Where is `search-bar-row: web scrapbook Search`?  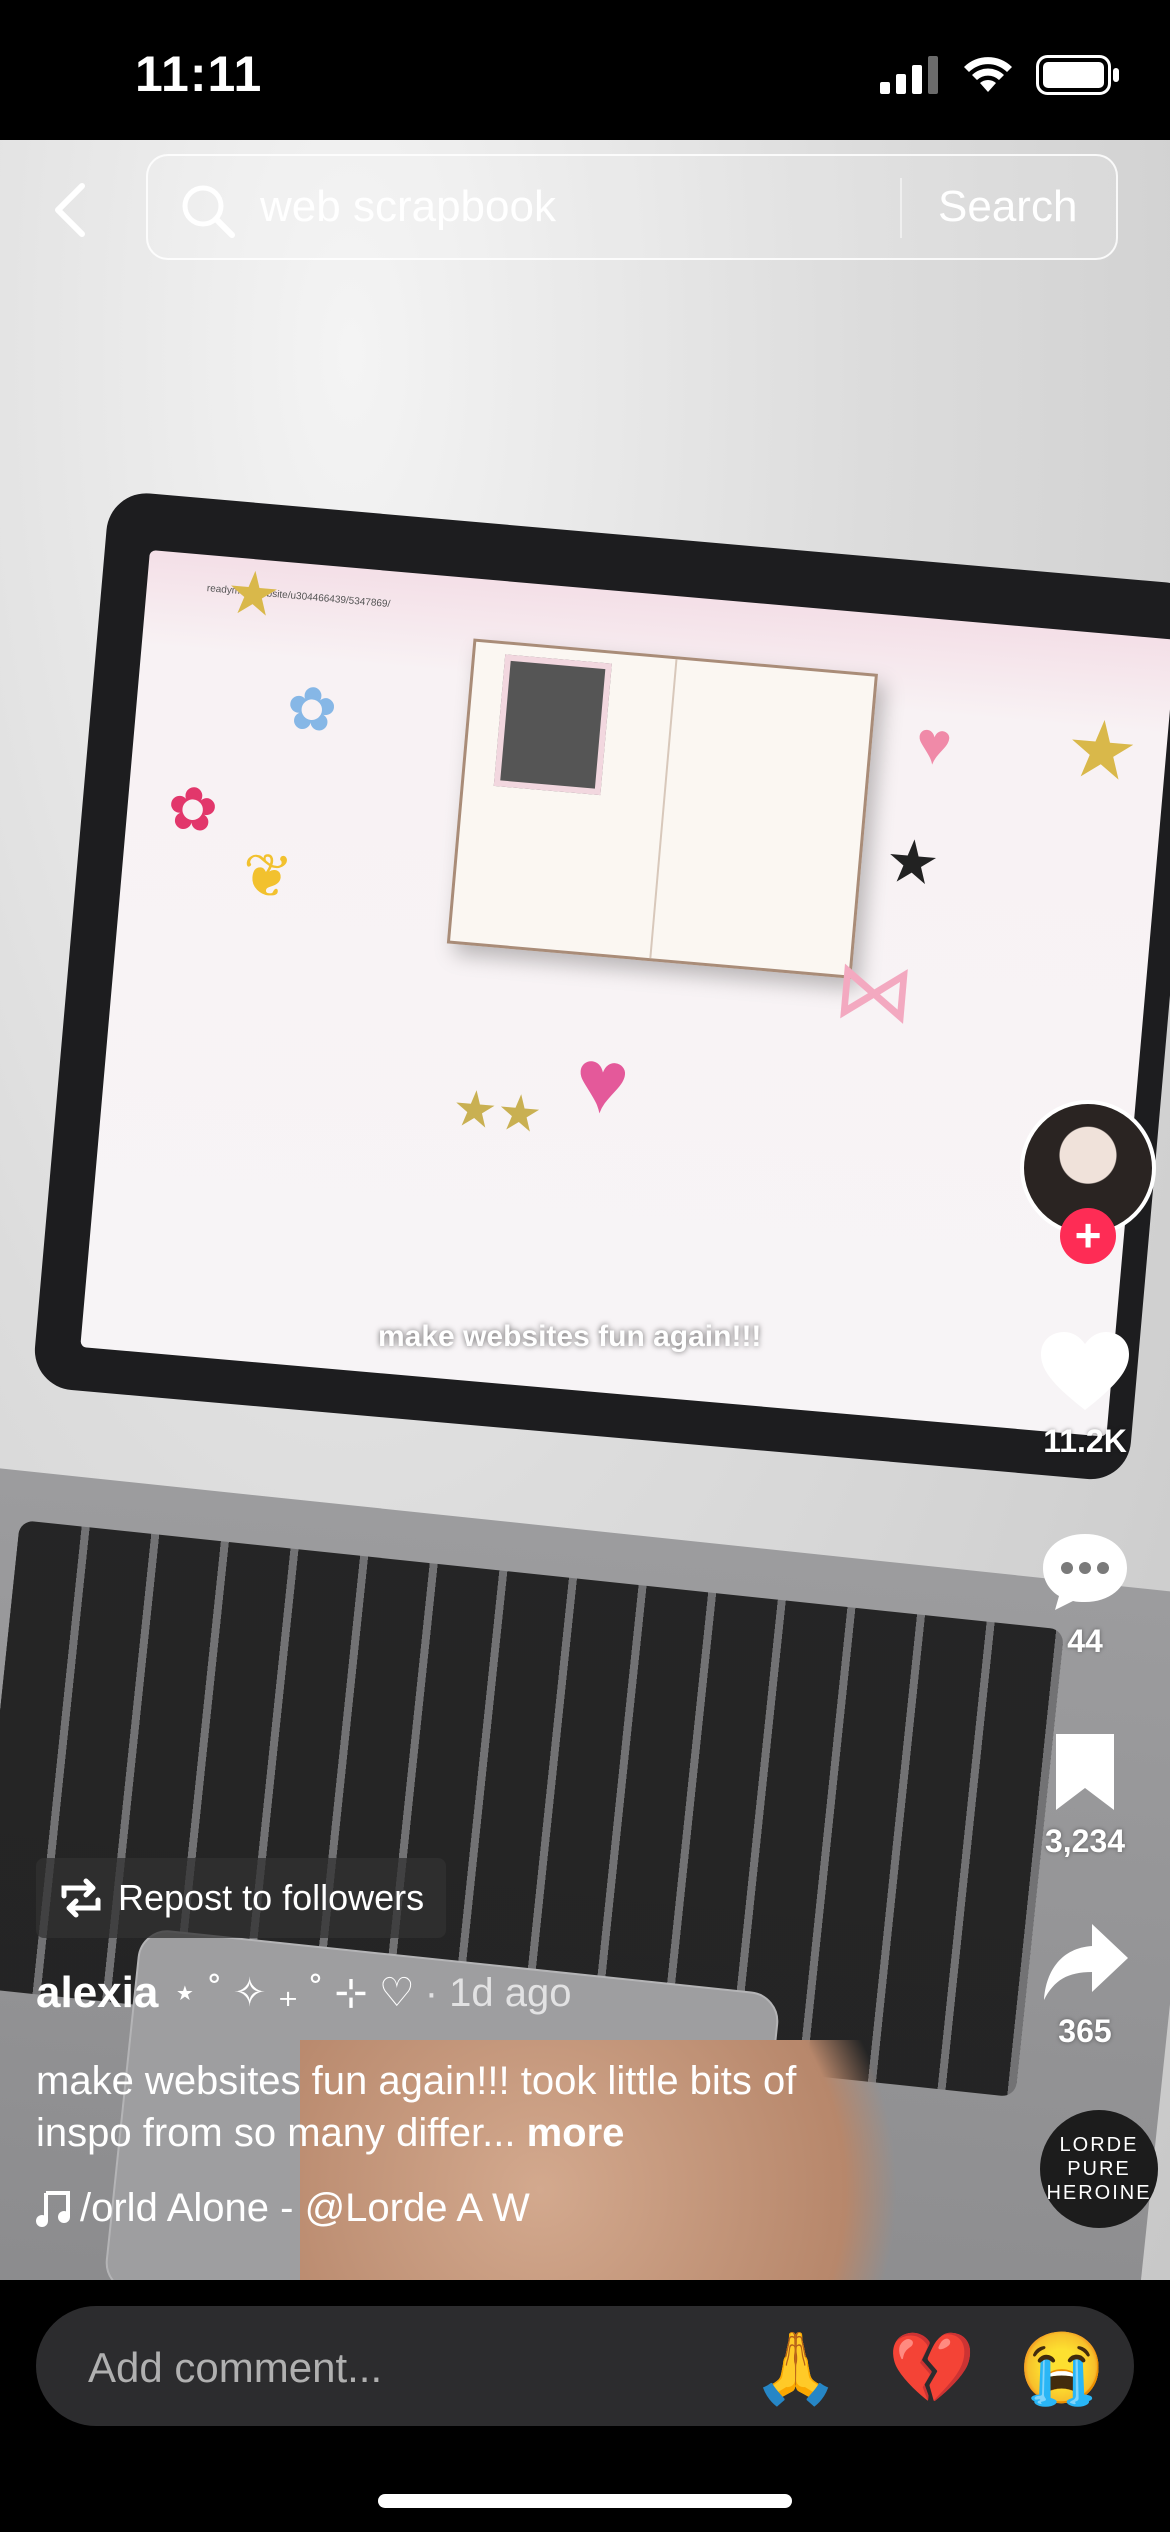 search-bar-row: web scrapbook Search is located at coordinates (585, 210).